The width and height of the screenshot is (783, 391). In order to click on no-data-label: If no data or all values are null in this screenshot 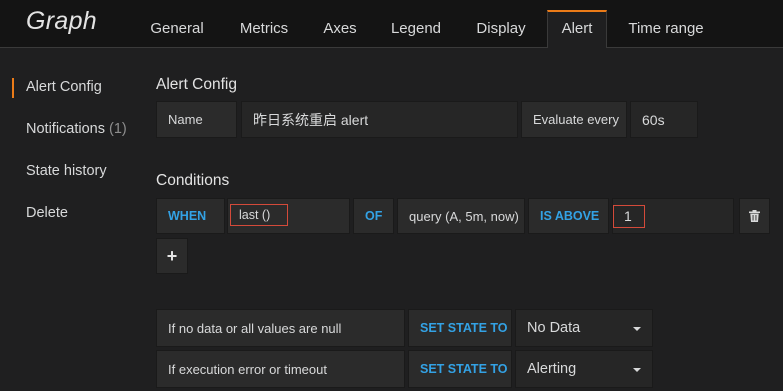, I will do `click(280, 328)`.